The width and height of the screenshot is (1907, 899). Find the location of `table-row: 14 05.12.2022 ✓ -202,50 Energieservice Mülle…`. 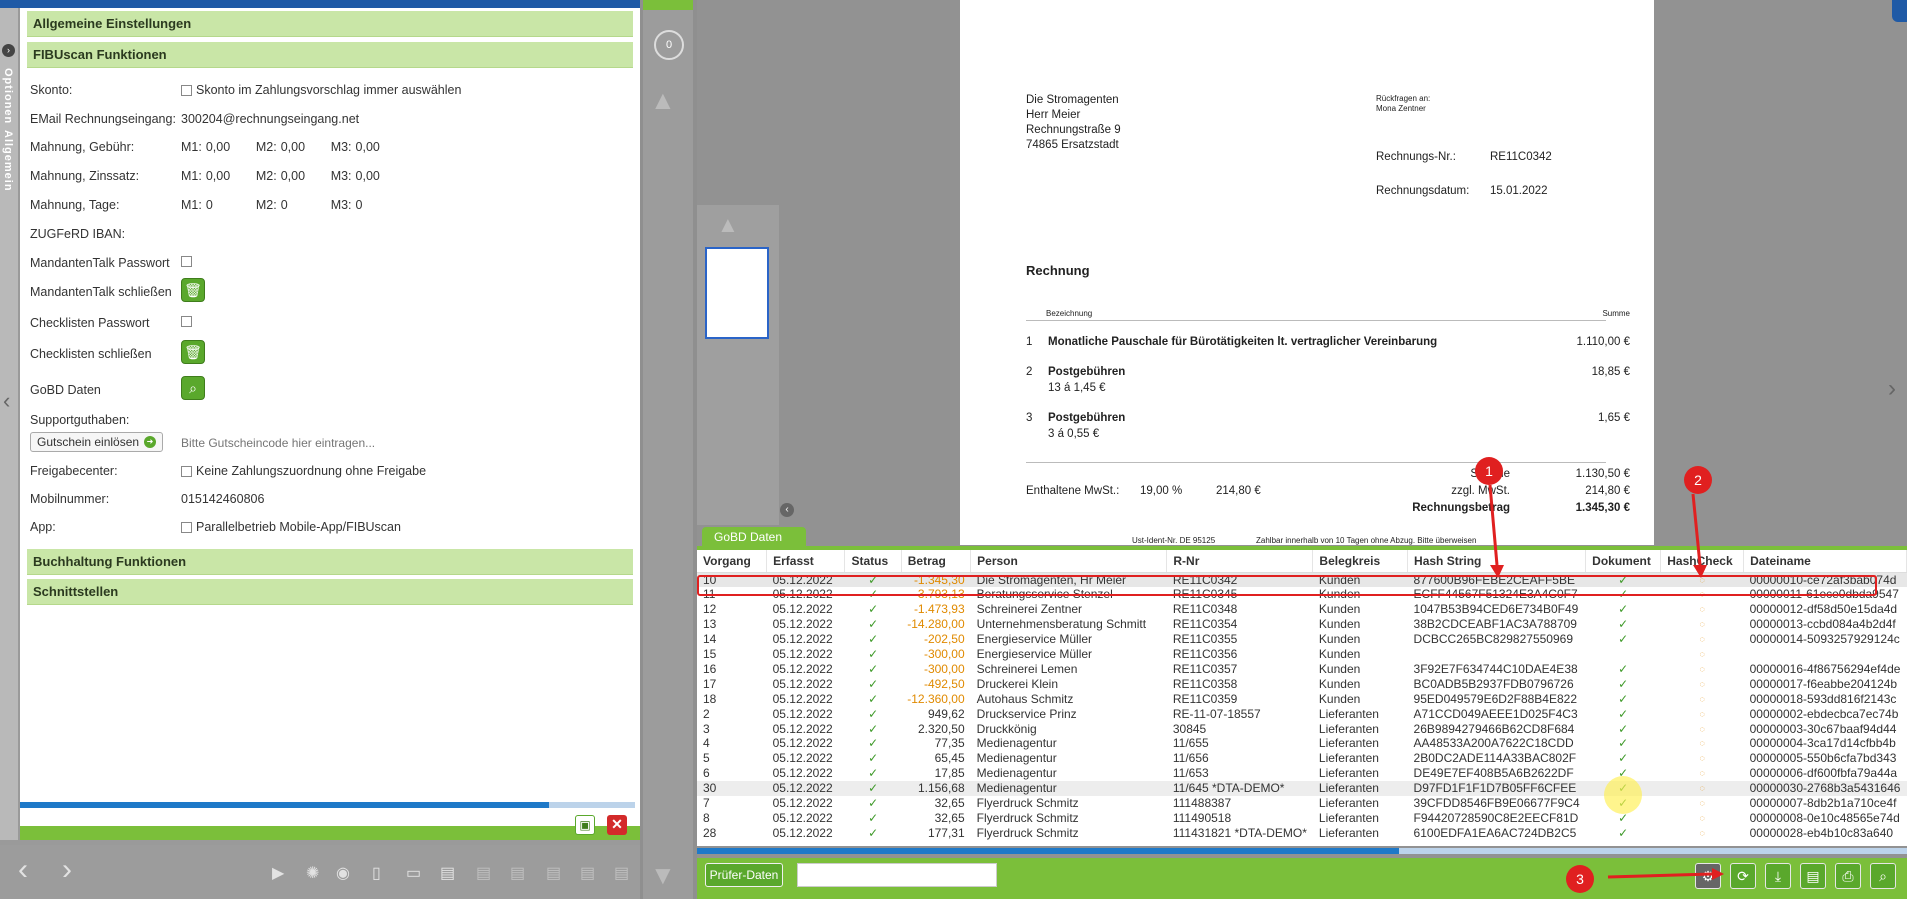

table-row: 14 05.12.2022 ✓ -202,50 Energieservice Mülle… is located at coordinates (1302, 639).